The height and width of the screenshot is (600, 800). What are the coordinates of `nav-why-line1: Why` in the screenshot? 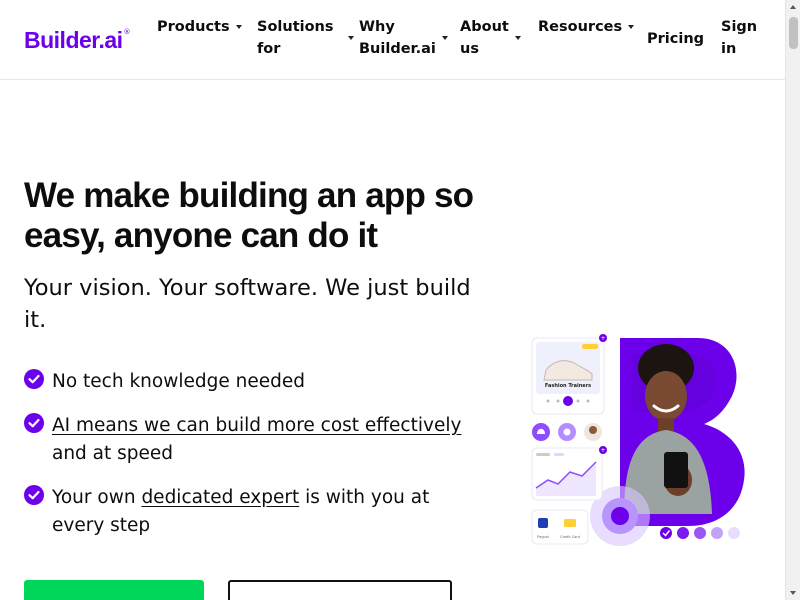 It's located at (377, 27).